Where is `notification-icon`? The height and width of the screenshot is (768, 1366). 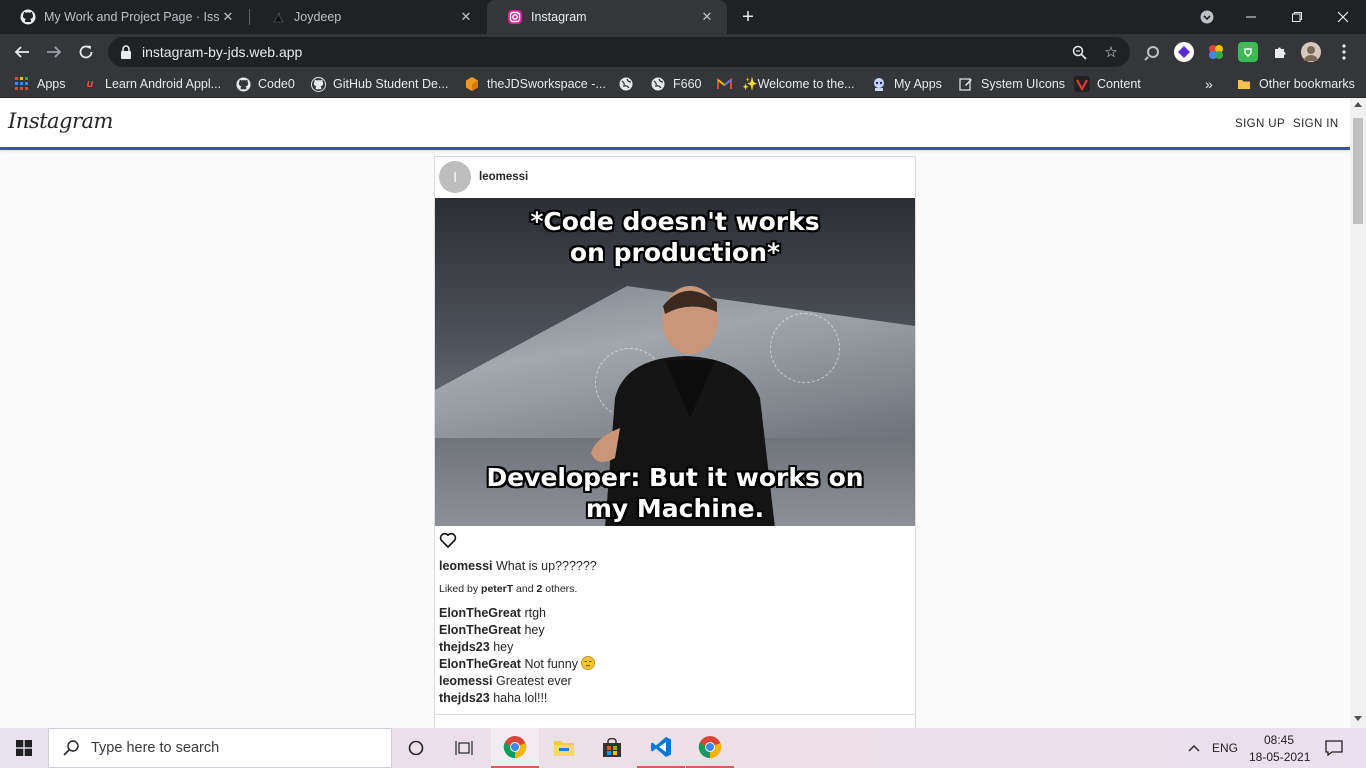
notification-icon is located at coordinates (1334, 748).